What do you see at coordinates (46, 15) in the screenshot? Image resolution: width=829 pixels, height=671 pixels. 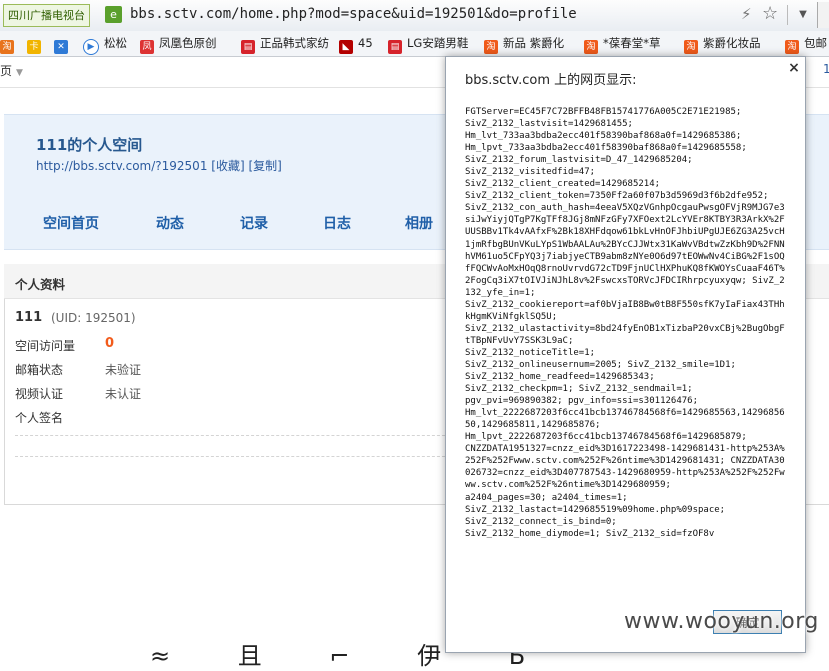 I see `site-identity-tag: 四川广播电视台` at bounding box center [46, 15].